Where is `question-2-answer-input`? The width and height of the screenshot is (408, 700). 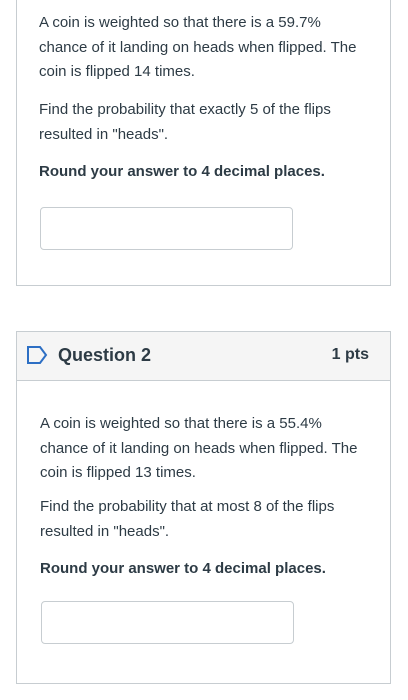
question-2-answer-input is located at coordinates (167, 622).